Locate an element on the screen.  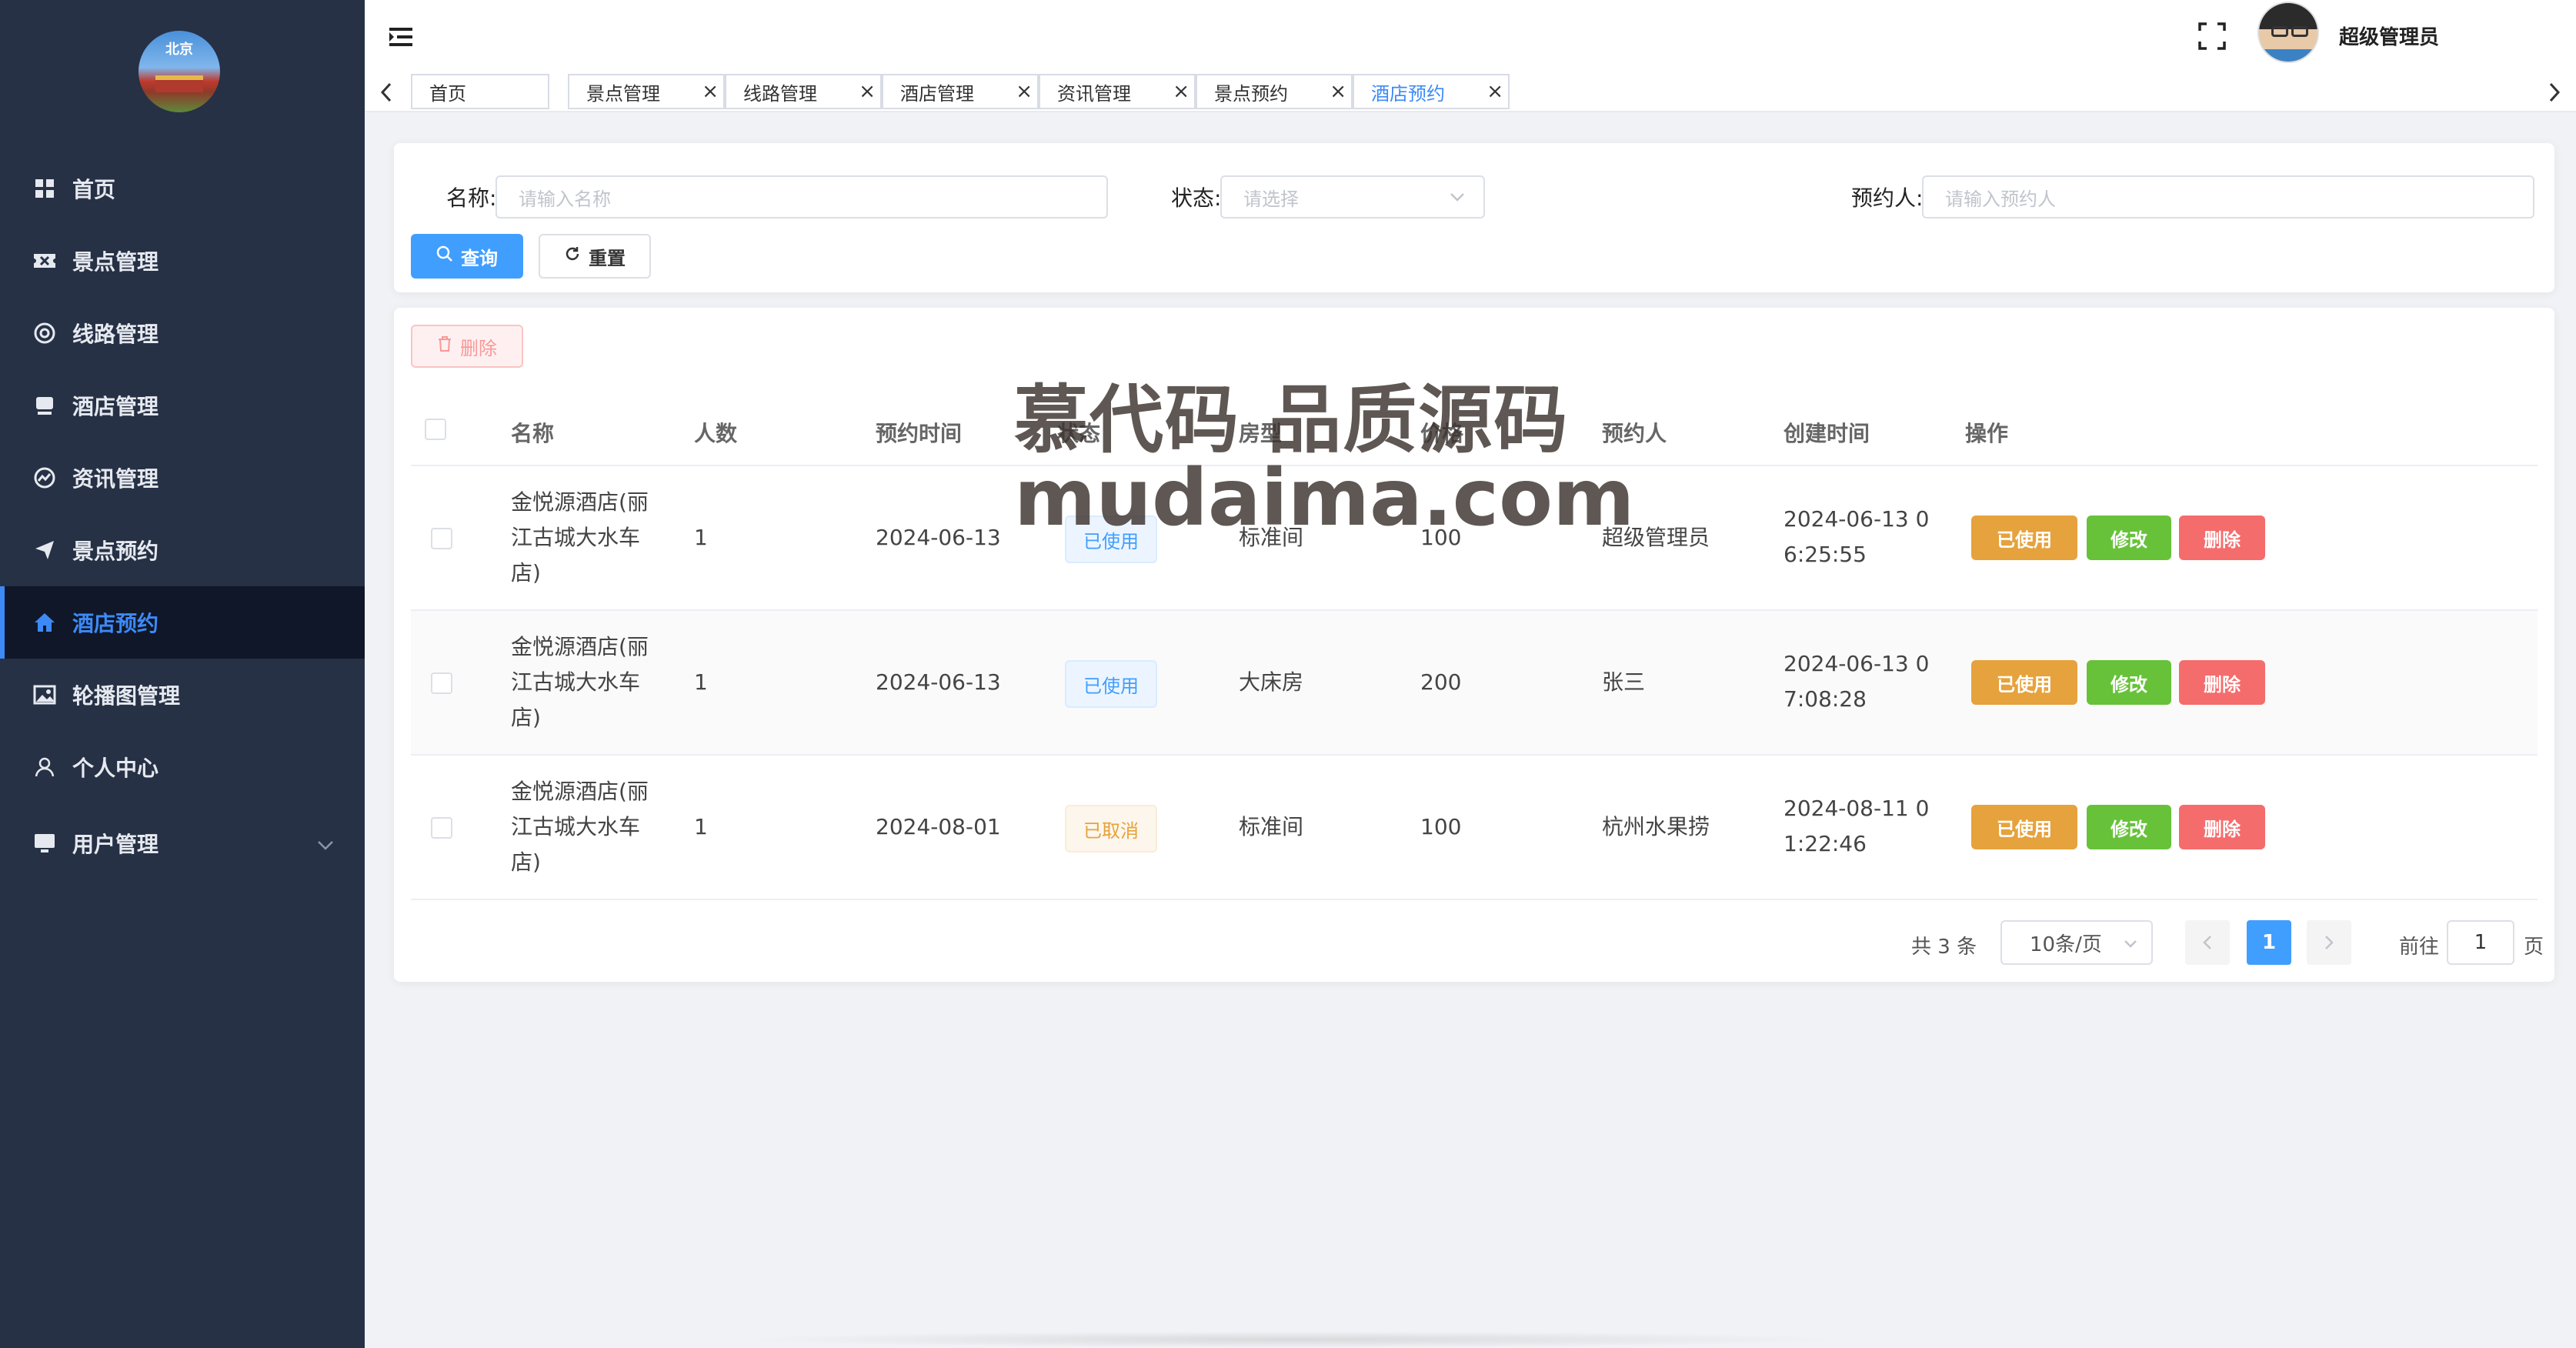
avatar is located at coordinates (2288, 32).